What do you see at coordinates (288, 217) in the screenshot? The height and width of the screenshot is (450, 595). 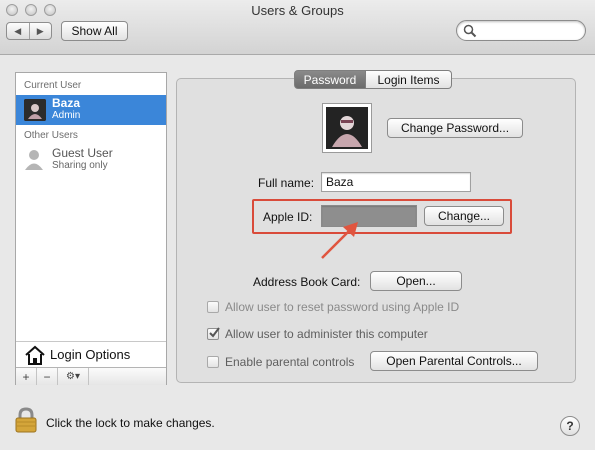 I see `apple-id-label: Apple ID:` at bounding box center [288, 217].